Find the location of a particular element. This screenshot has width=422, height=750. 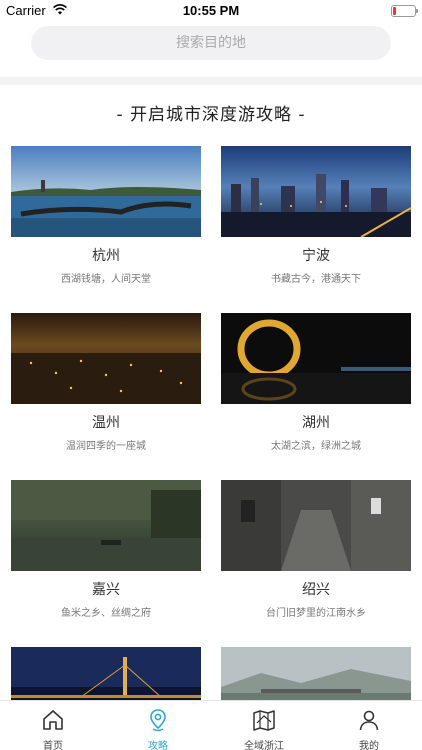

search-input is located at coordinates (211, 43).